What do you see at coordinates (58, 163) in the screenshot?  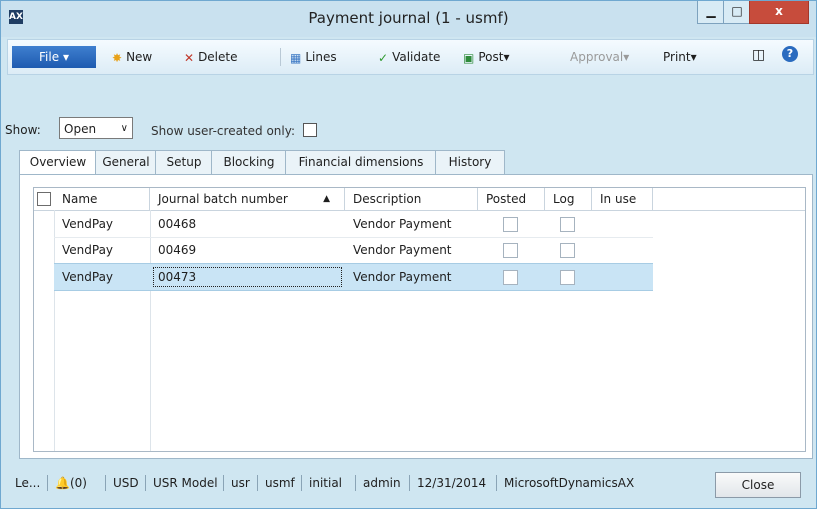 I see `tab-overview: Overview` at bounding box center [58, 163].